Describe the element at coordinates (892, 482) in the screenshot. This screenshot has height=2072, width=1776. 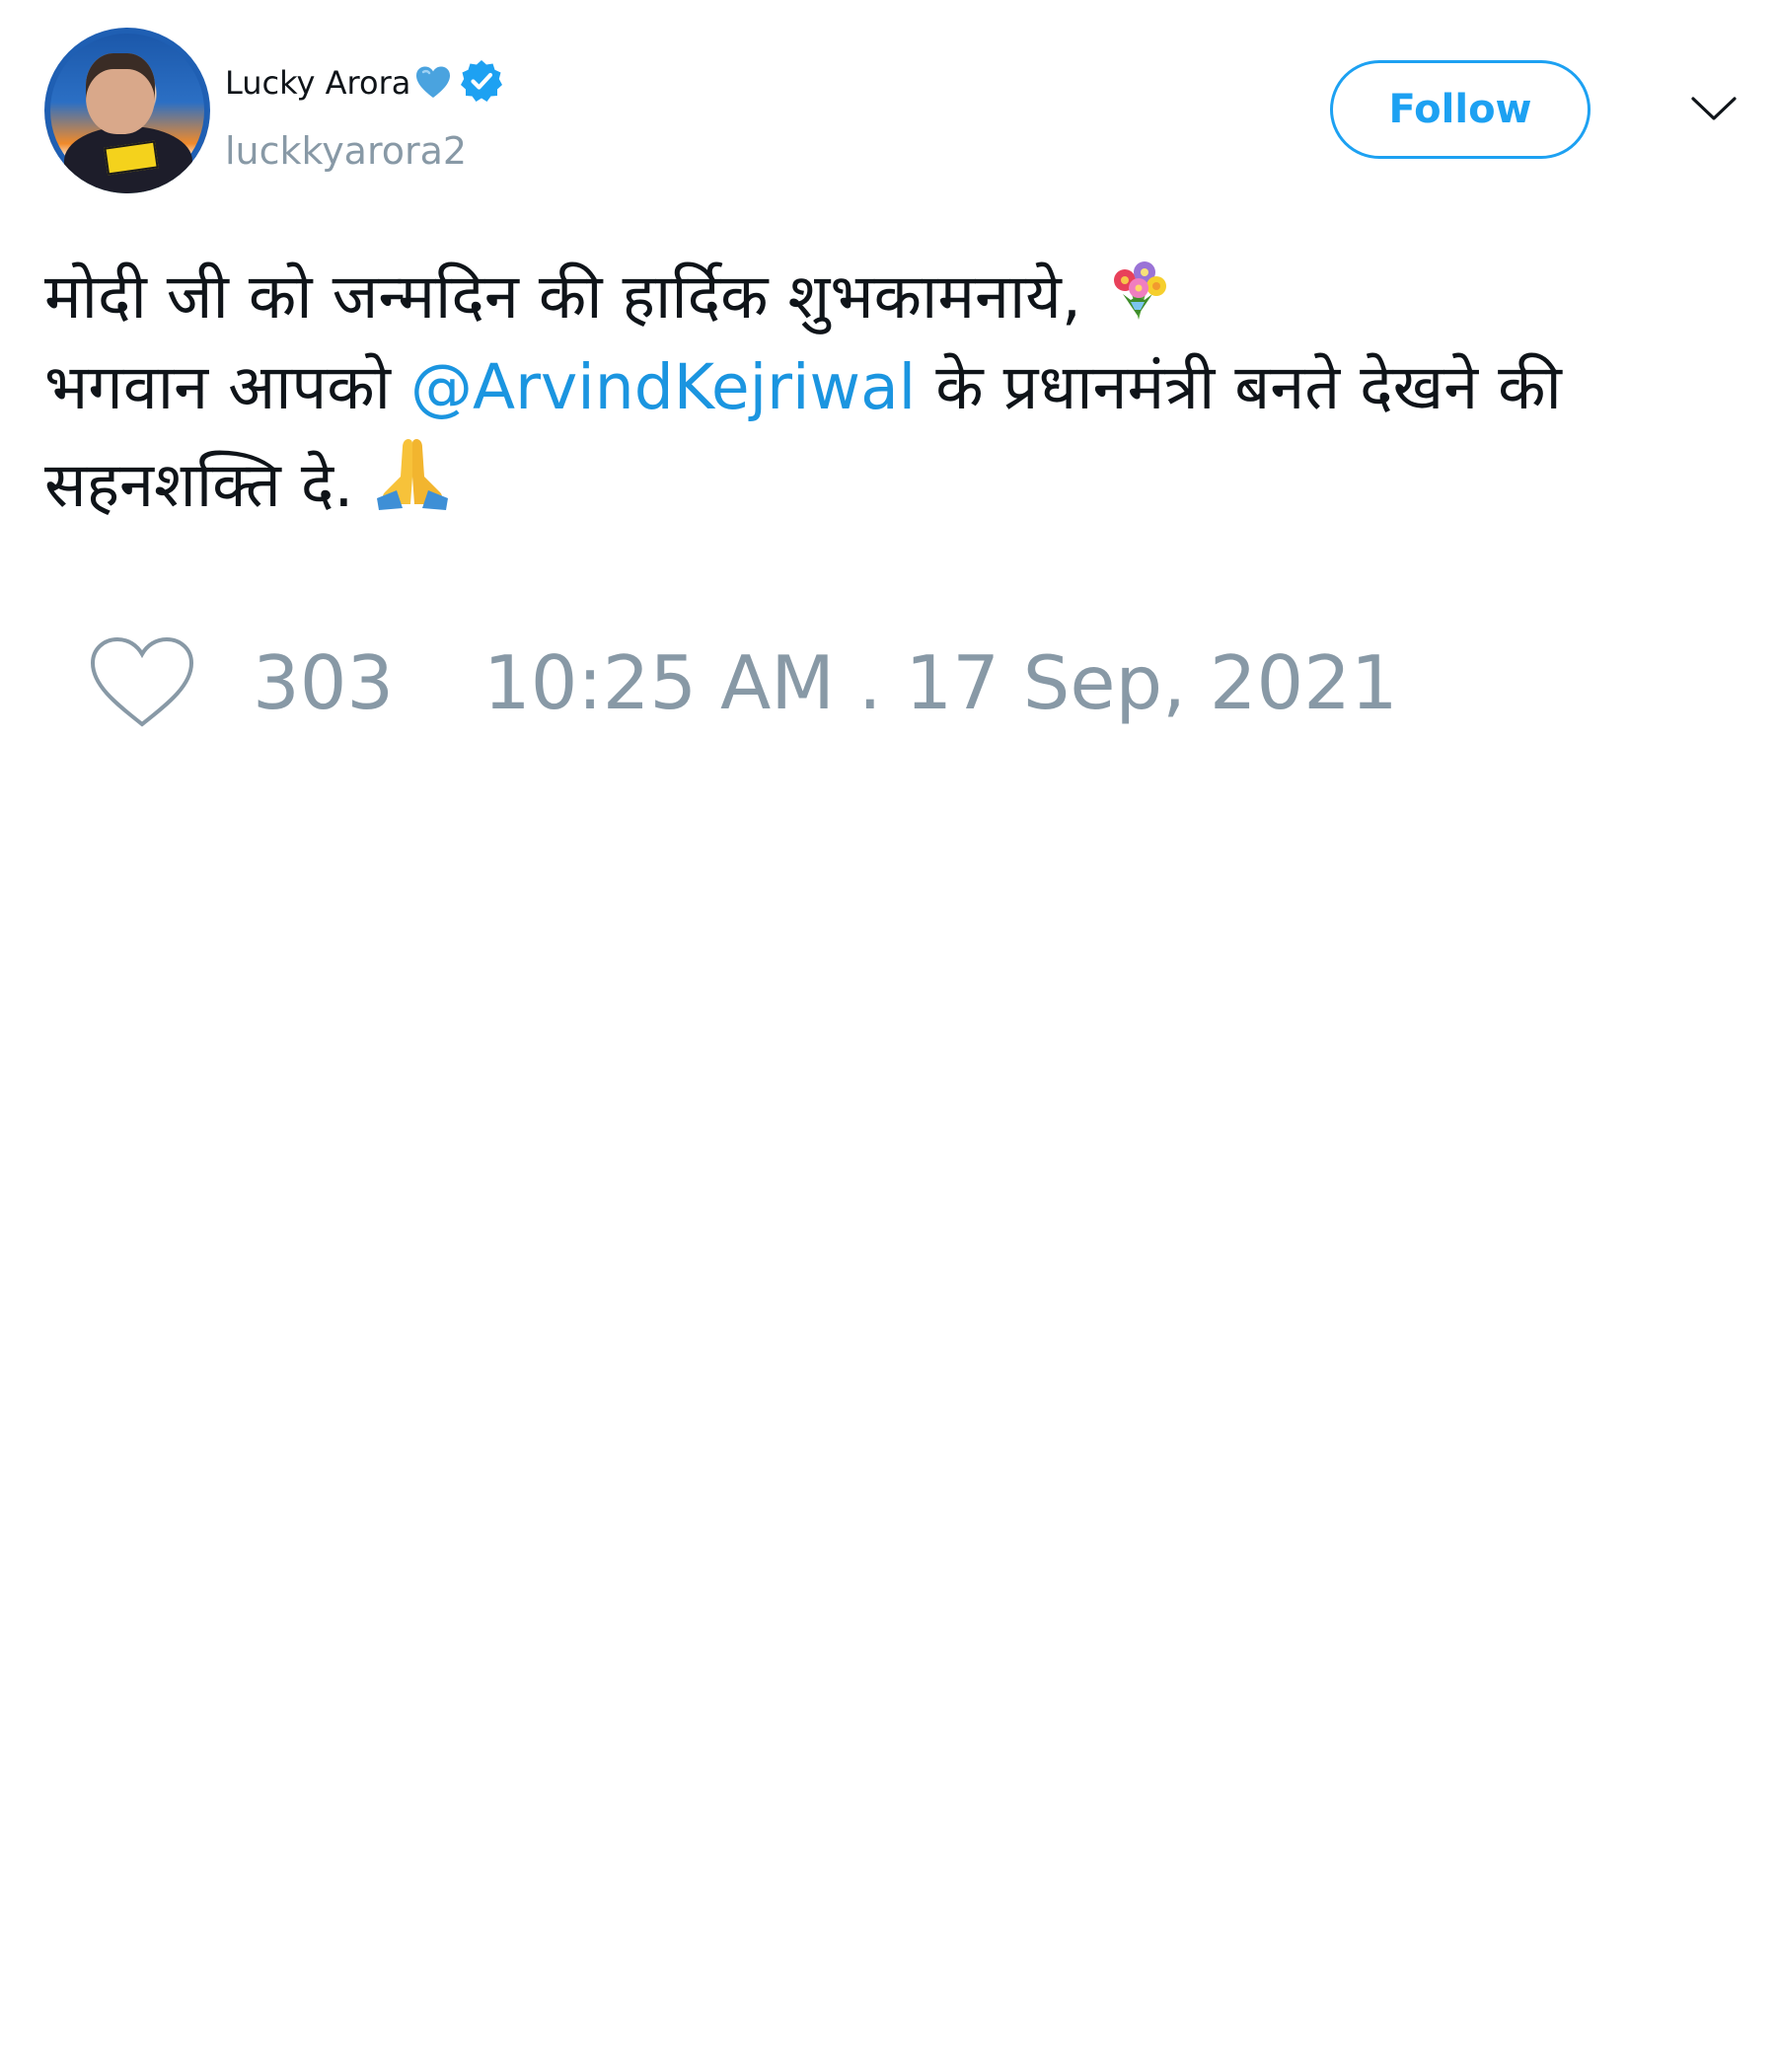
I see `tweet-text-line-3: सहनशक्ति दे.` at that location.